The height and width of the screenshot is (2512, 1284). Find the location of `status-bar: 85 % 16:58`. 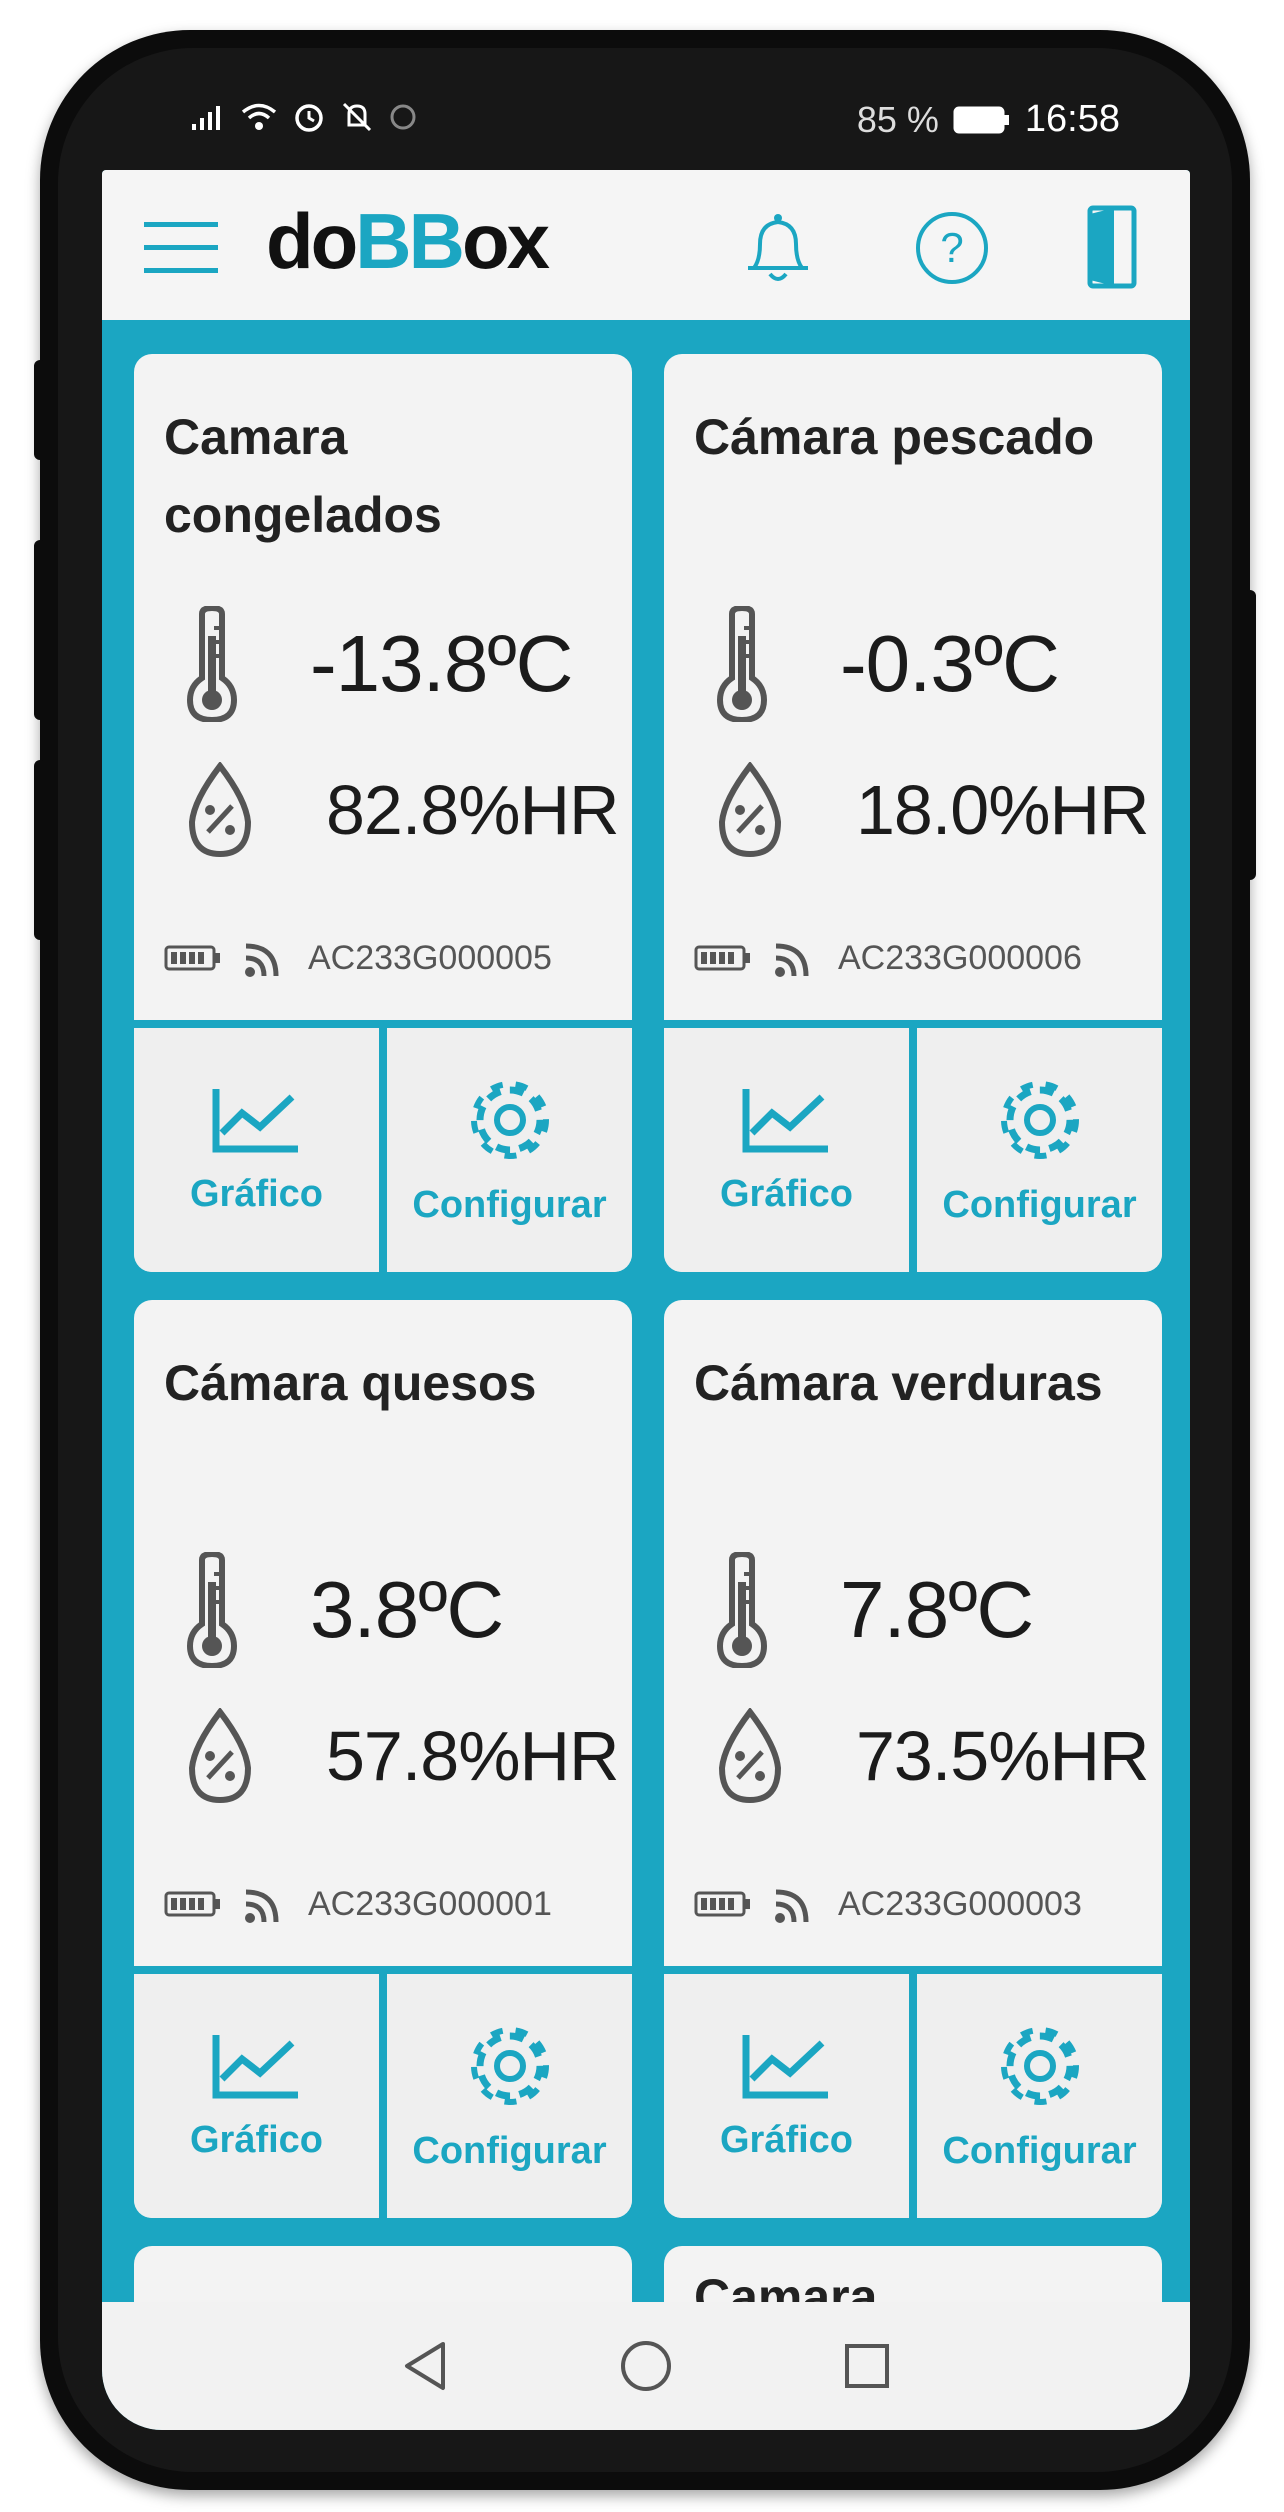

status-bar: 85 % 16:58 is located at coordinates (646, 124).